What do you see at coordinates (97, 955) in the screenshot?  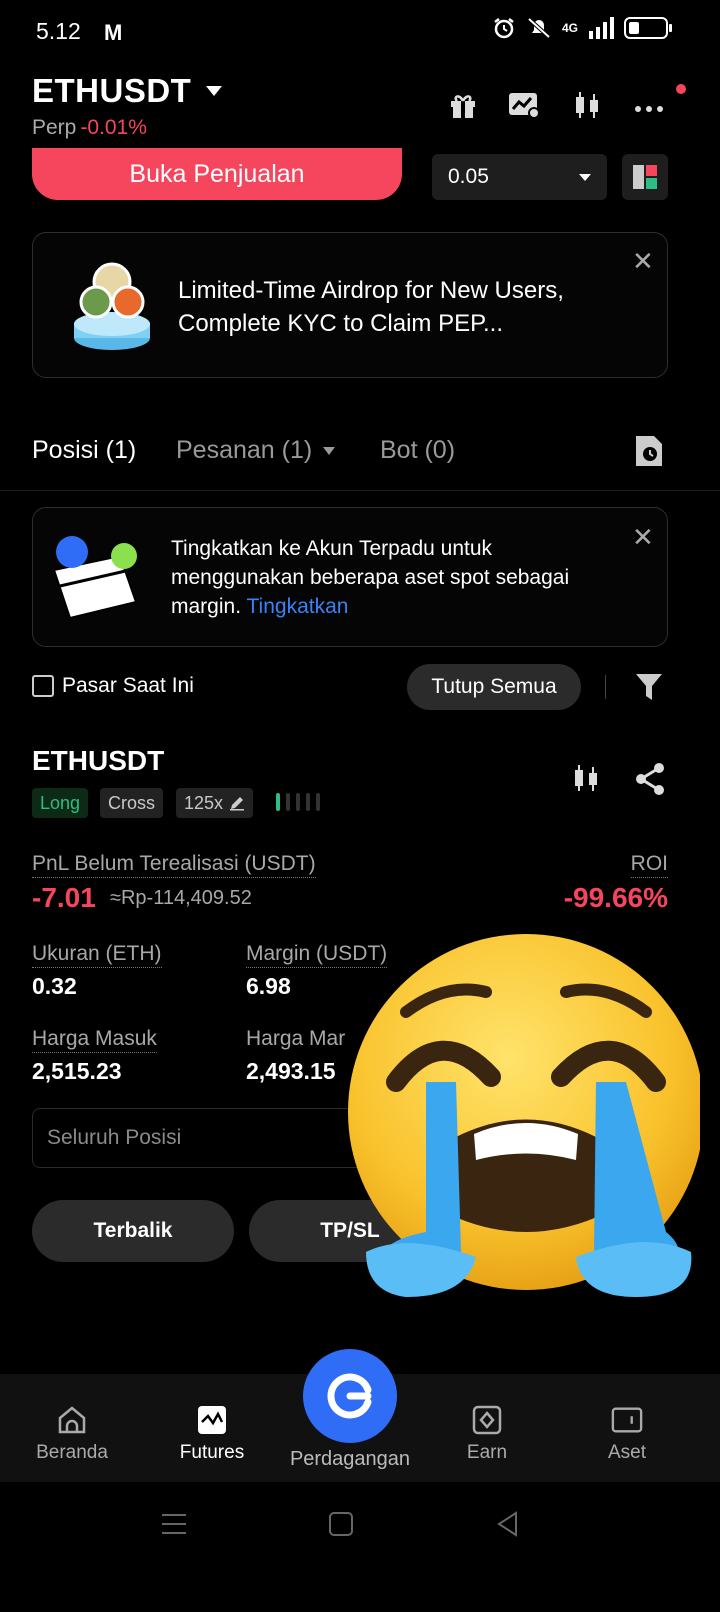 I see `size-label: Ukuran (ETH)` at bounding box center [97, 955].